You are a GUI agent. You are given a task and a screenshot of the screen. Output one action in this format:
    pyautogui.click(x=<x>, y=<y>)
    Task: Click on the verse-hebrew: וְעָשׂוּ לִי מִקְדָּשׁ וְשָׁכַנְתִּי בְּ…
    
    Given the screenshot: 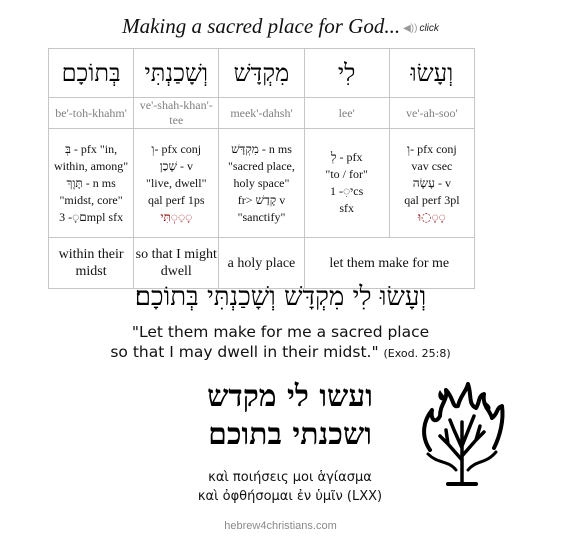 What is the action you would take?
    pyautogui.click(x=280, y=297)
    